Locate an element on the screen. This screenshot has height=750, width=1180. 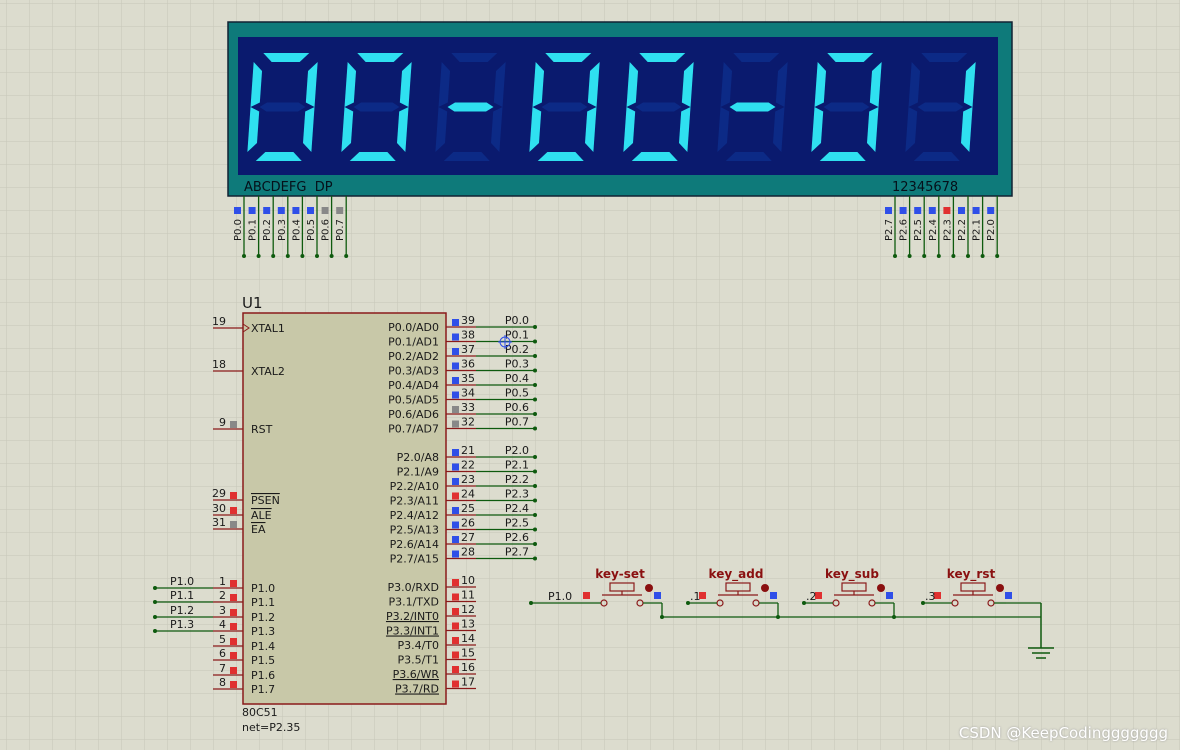
display-panel is located at coordinates (618, 106).